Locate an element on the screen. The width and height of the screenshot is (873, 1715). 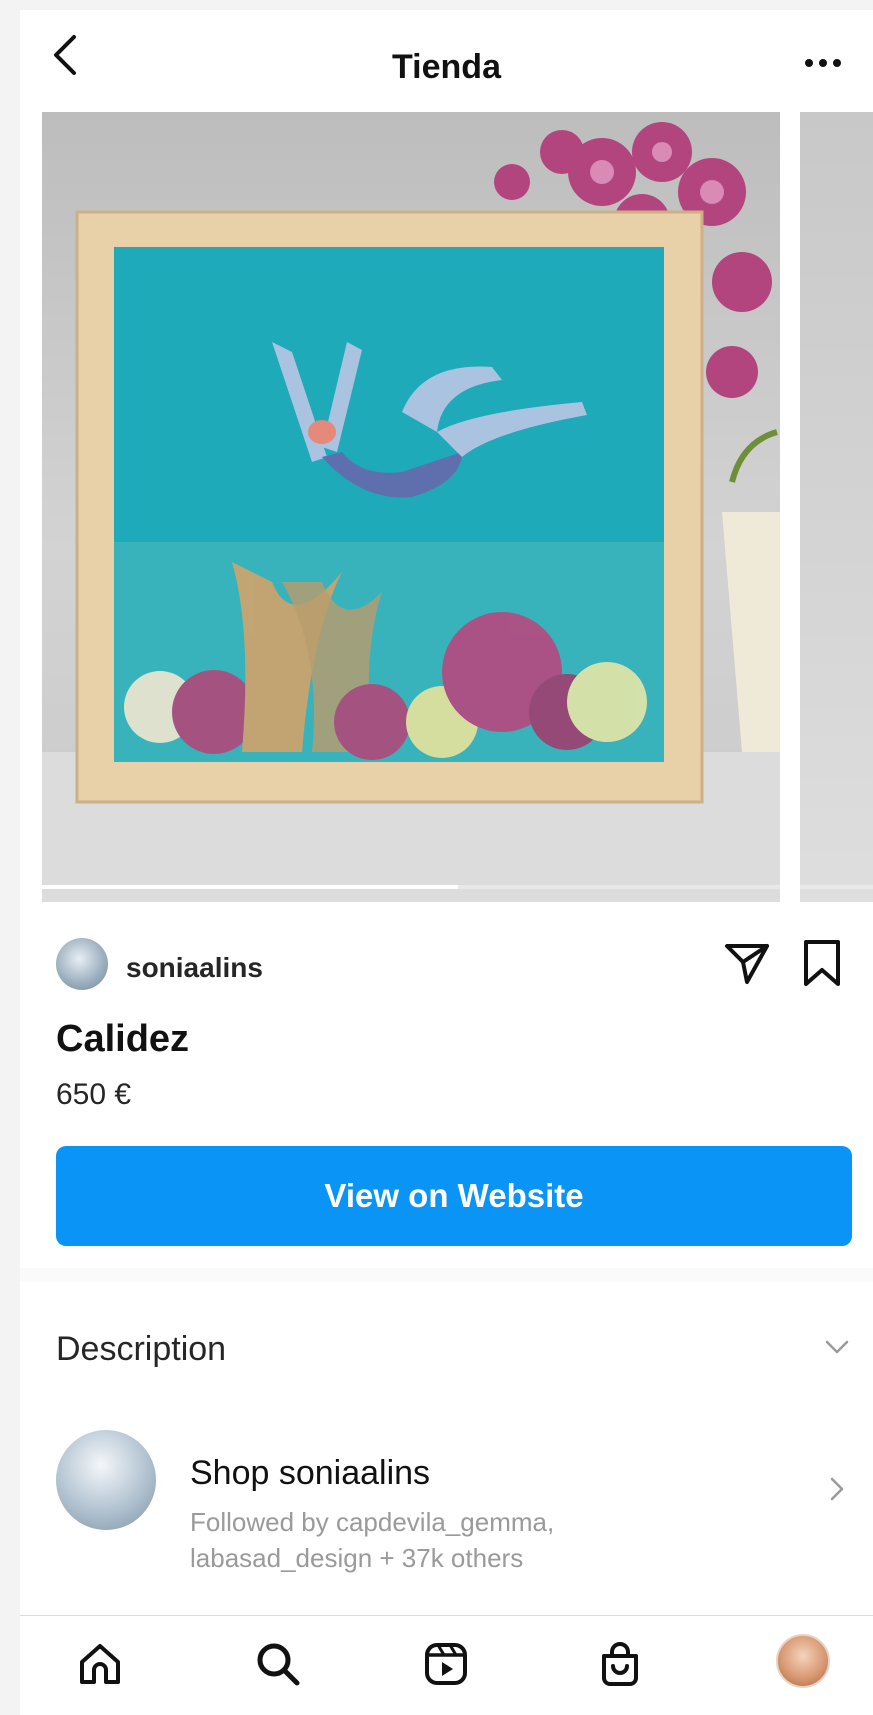
top-bar: Tienda is located at coordinates (446, 60).